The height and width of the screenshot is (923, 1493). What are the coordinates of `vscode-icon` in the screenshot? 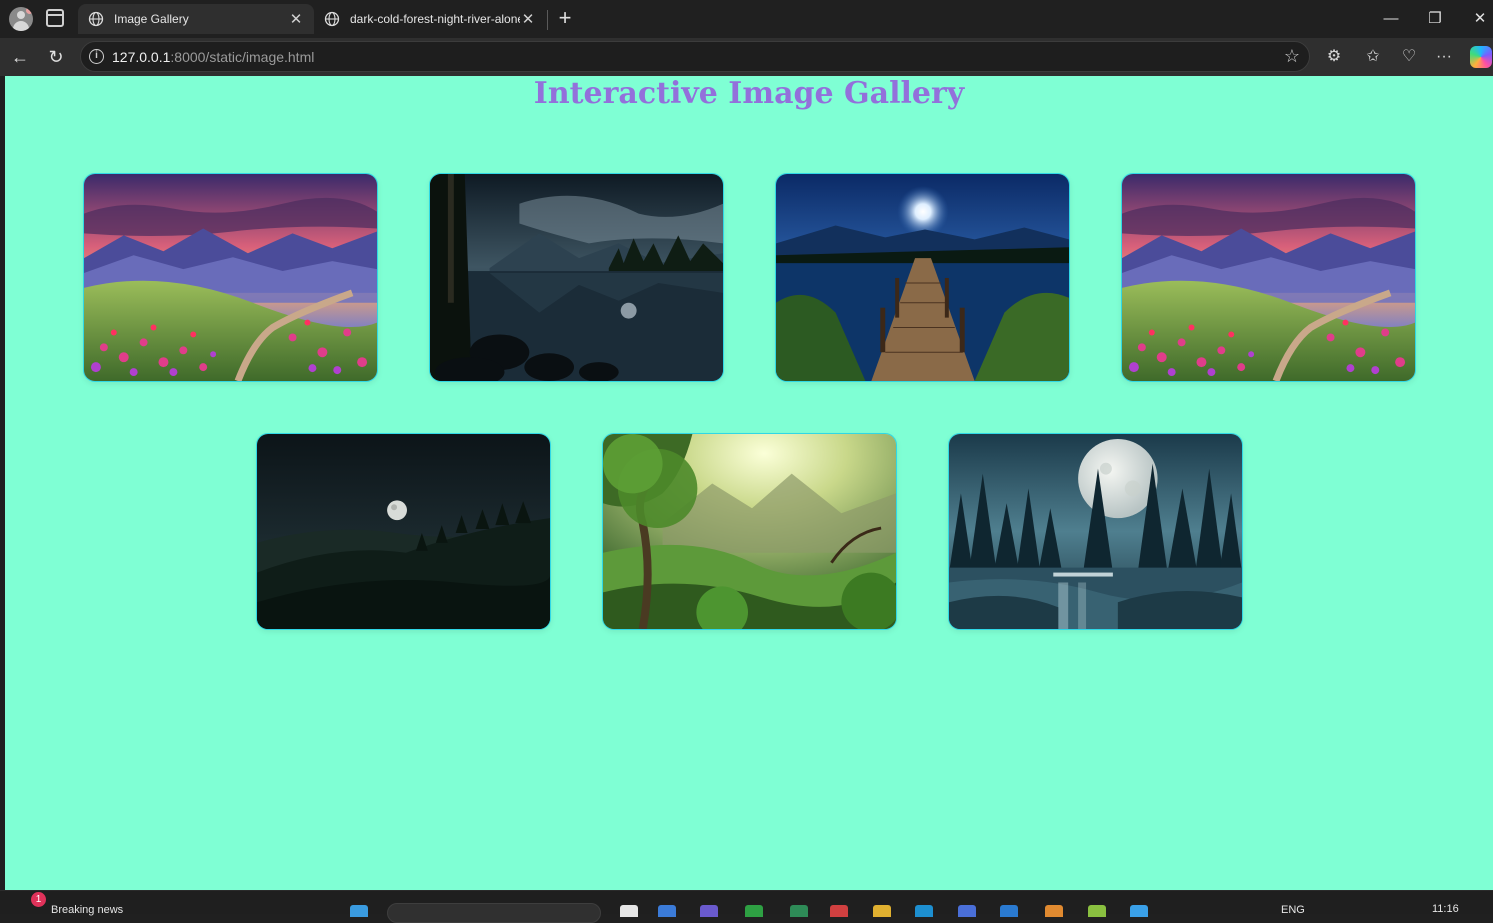 It's located at (1139, 911).